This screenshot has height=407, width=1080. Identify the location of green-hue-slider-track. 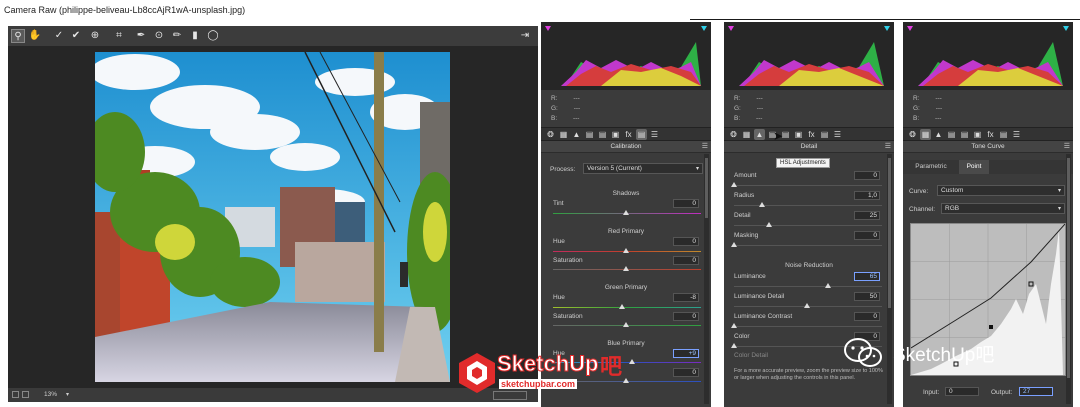
(627, 307).